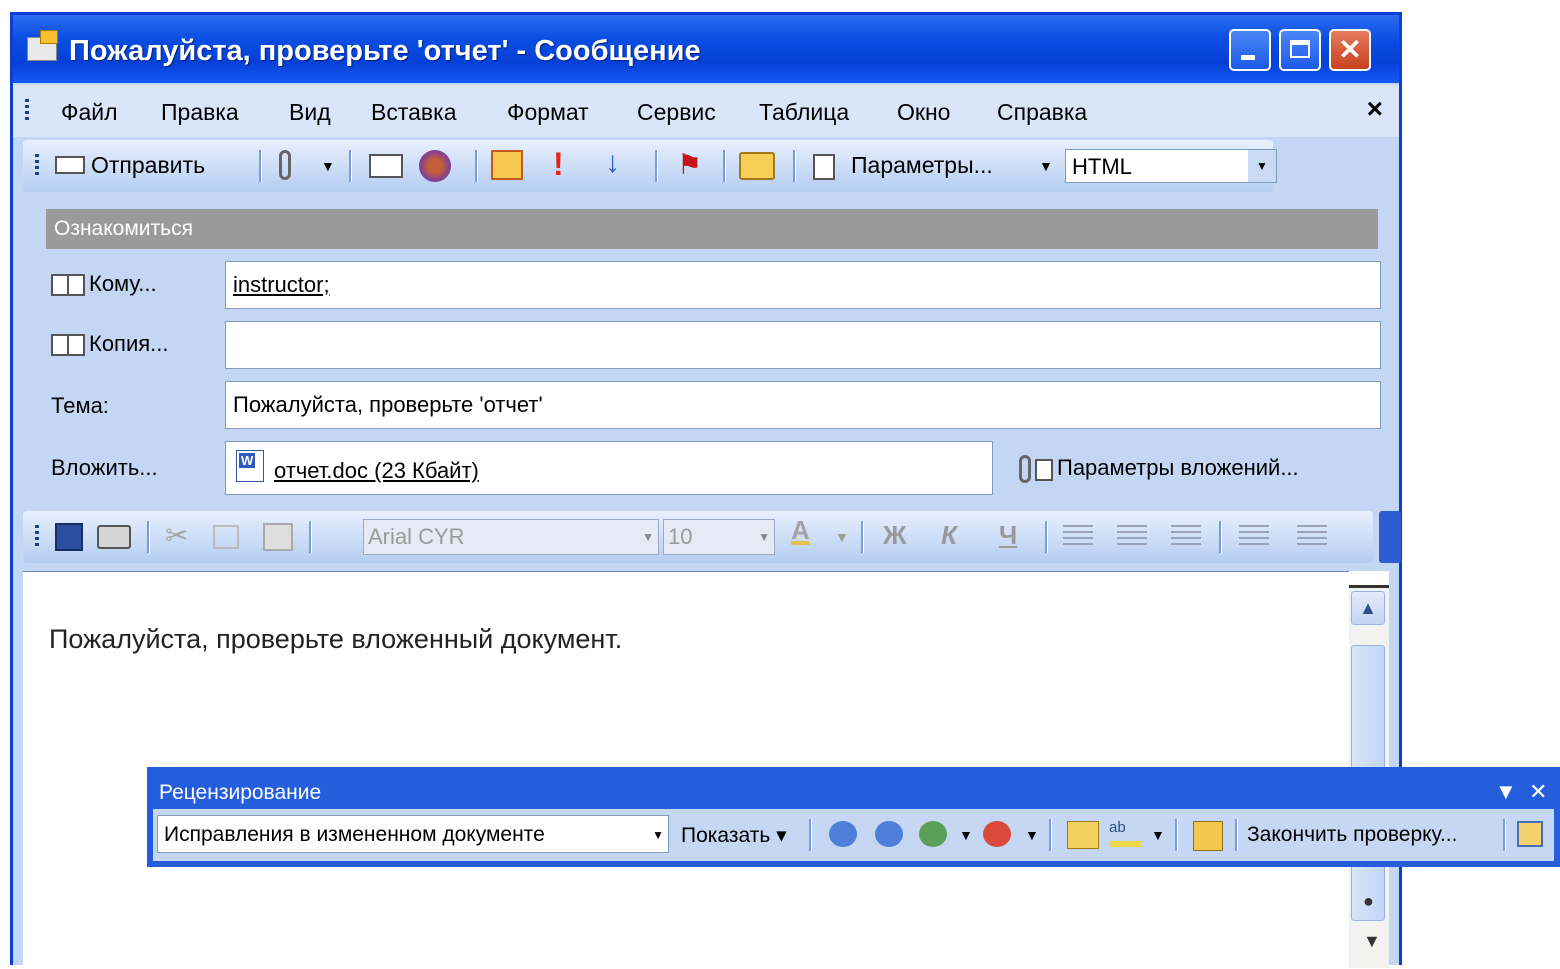 The width and height of the screenshot is (1560, 969). Describe the element at coordinates (1368, 608) in the screenshot. I see `scroll-up-button: ▲` at that location.